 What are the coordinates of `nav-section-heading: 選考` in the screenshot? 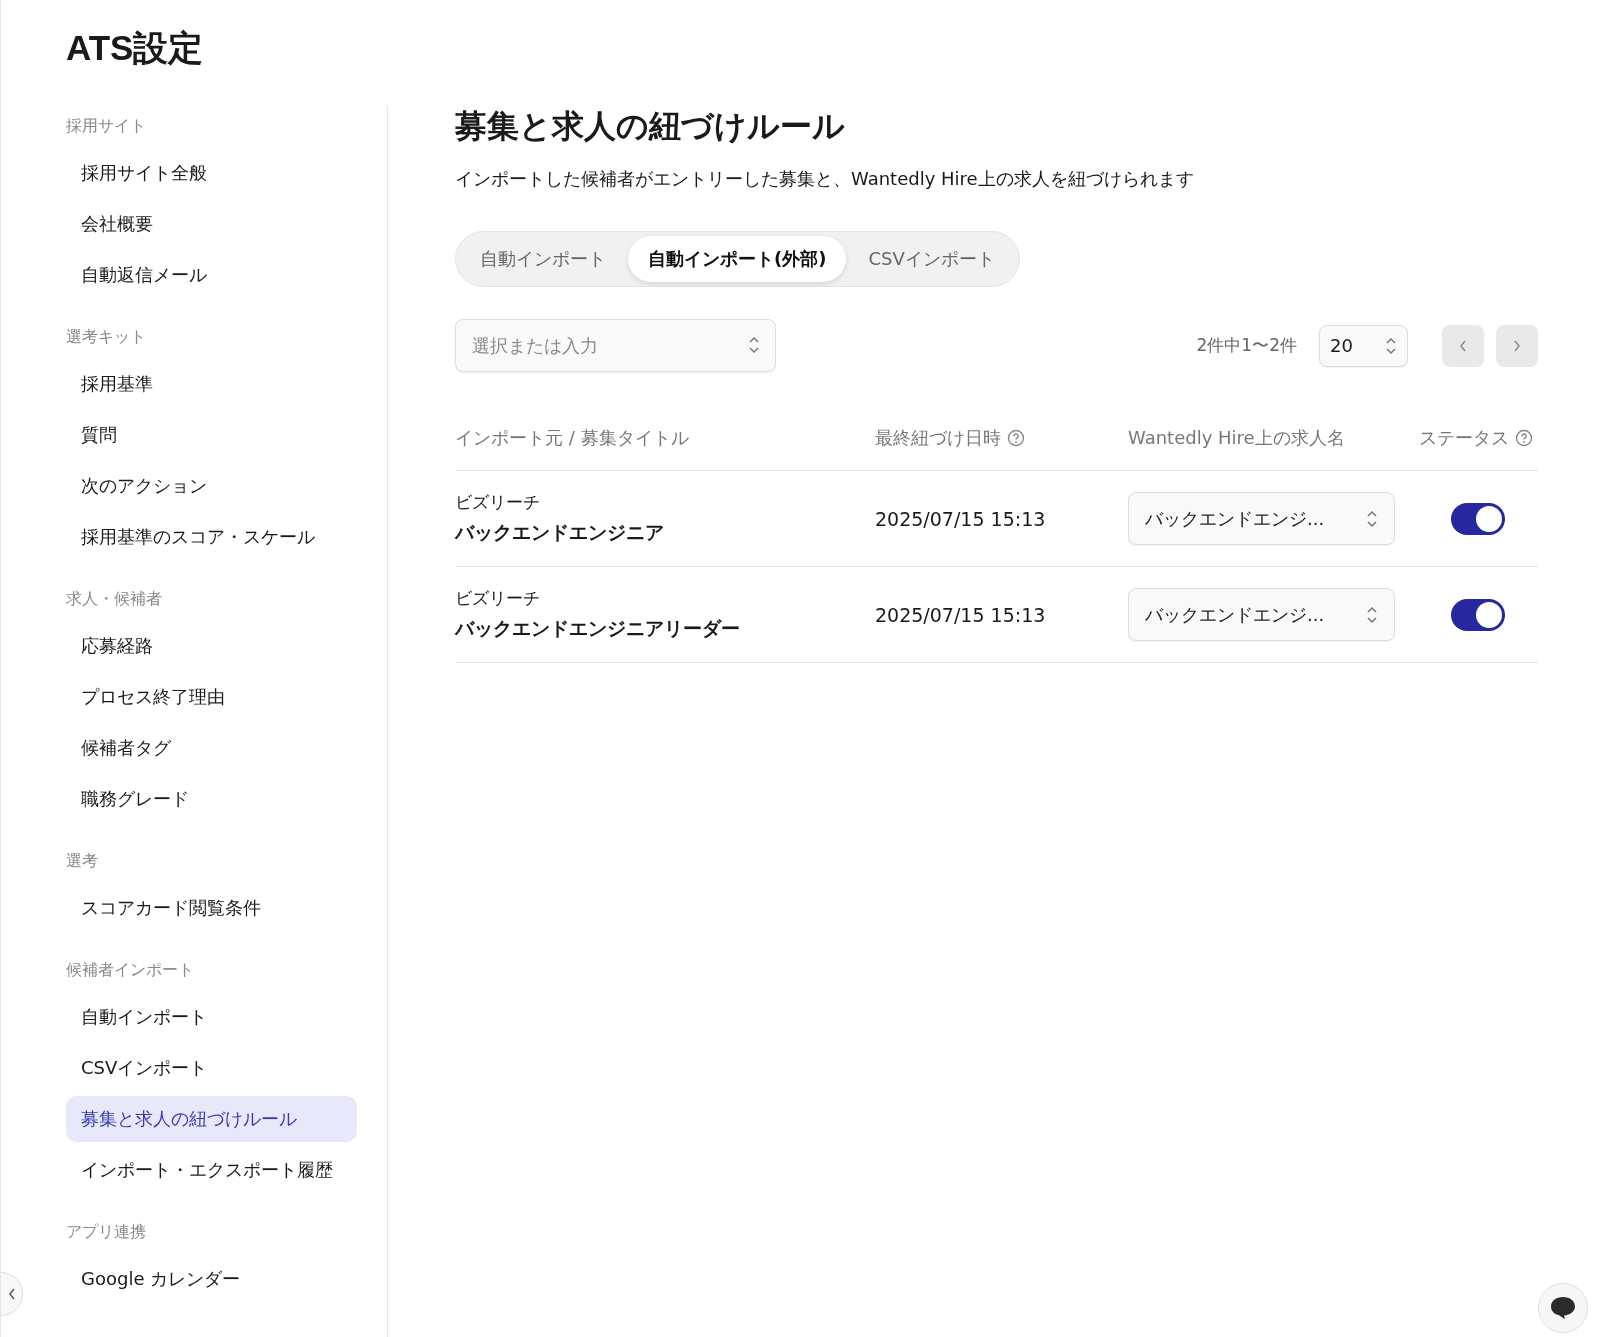 It's located at (82, 861).